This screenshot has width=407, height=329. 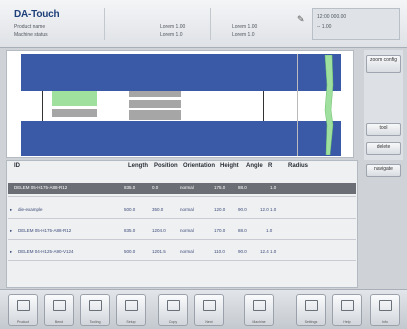 I want to click on cell-position: 0.0, so click(x=155, y=187).